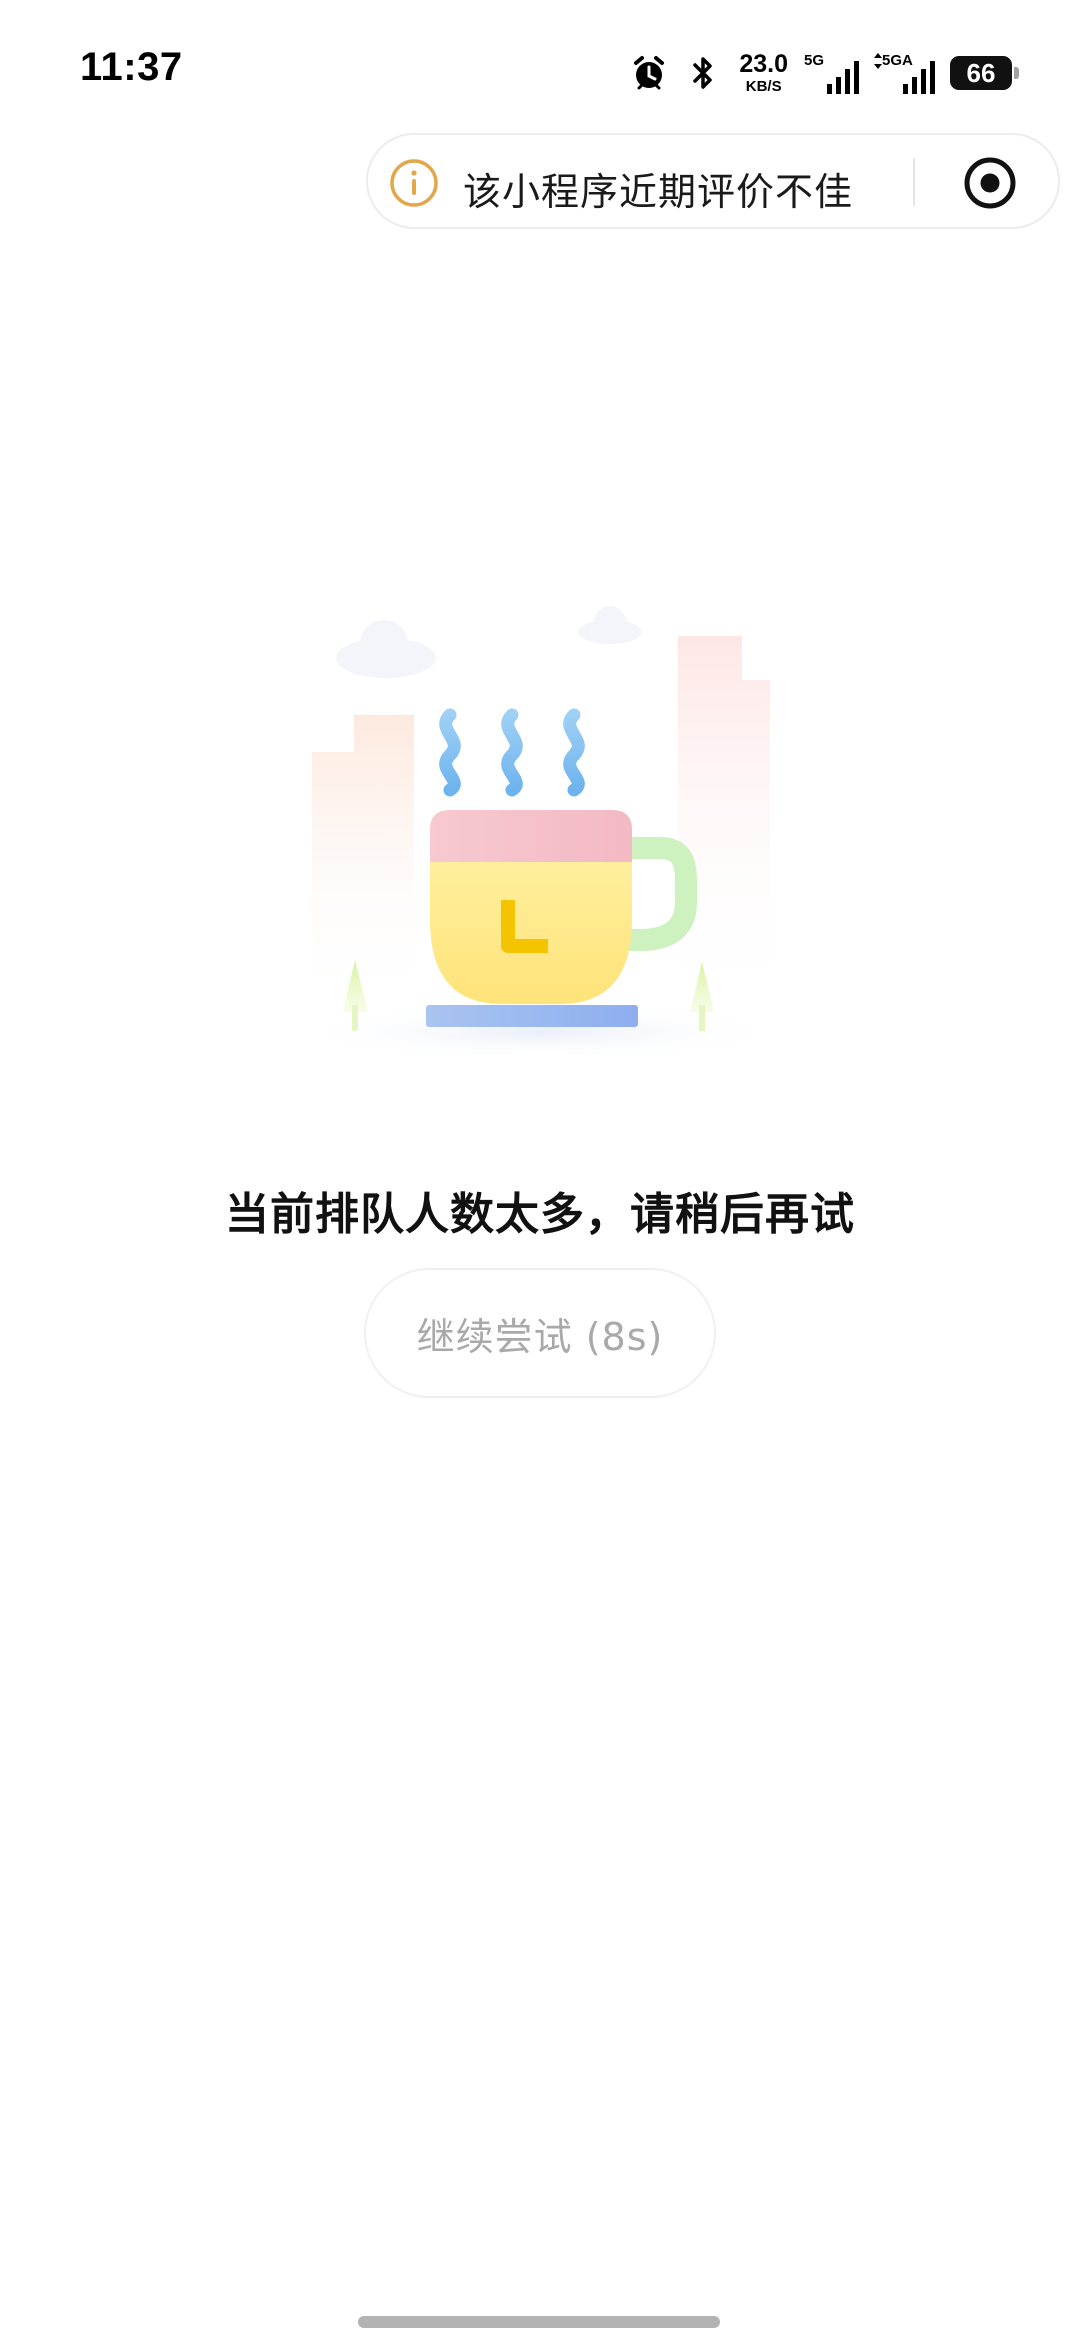 Image resolution: width=1080 pixels, height=2344 pixels. Describe the element at coordinates (990, 183) in the screenshot. I see `target-icon` at that location.